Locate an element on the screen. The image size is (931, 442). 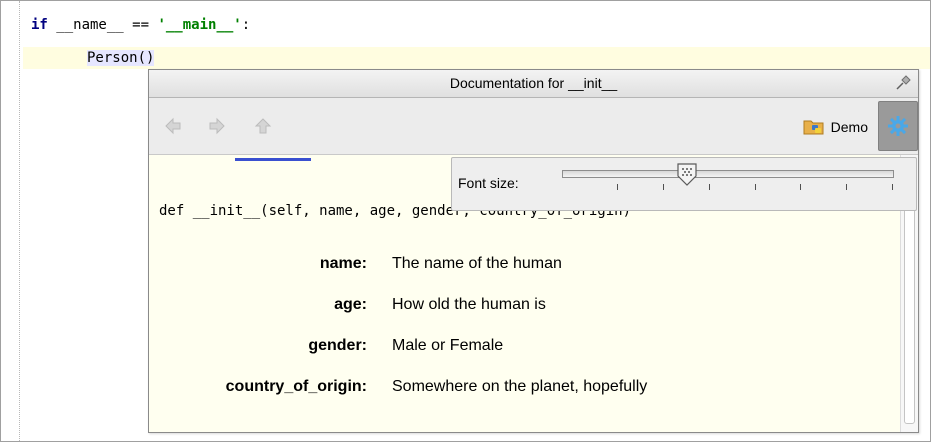
param-desc: The name of the human is located at coordinates (477, 263).